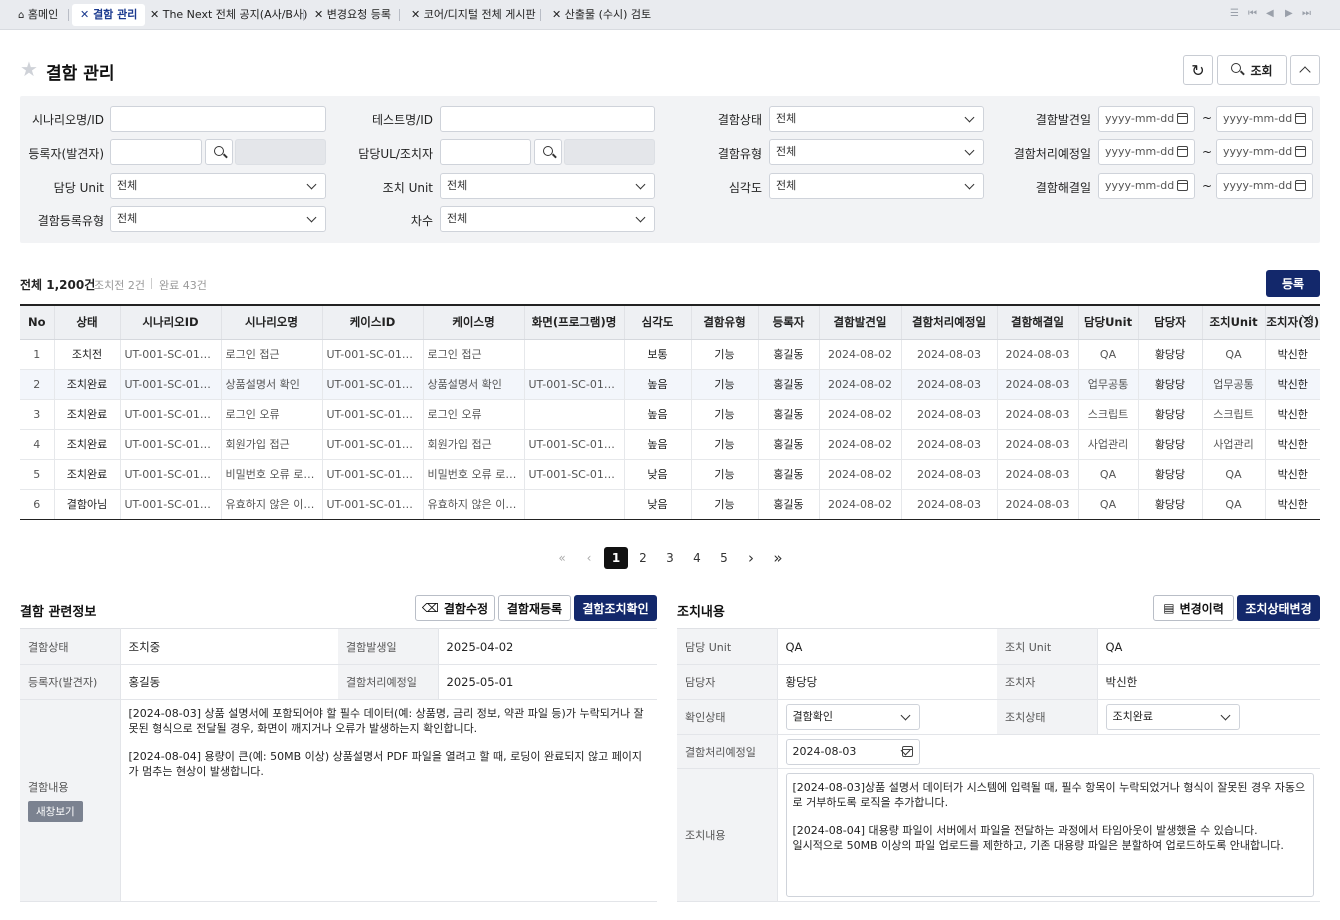 The height and width of the screenshot is (920, 1340). I want to click on refresh-icon: ↻, so click(1198, 70).